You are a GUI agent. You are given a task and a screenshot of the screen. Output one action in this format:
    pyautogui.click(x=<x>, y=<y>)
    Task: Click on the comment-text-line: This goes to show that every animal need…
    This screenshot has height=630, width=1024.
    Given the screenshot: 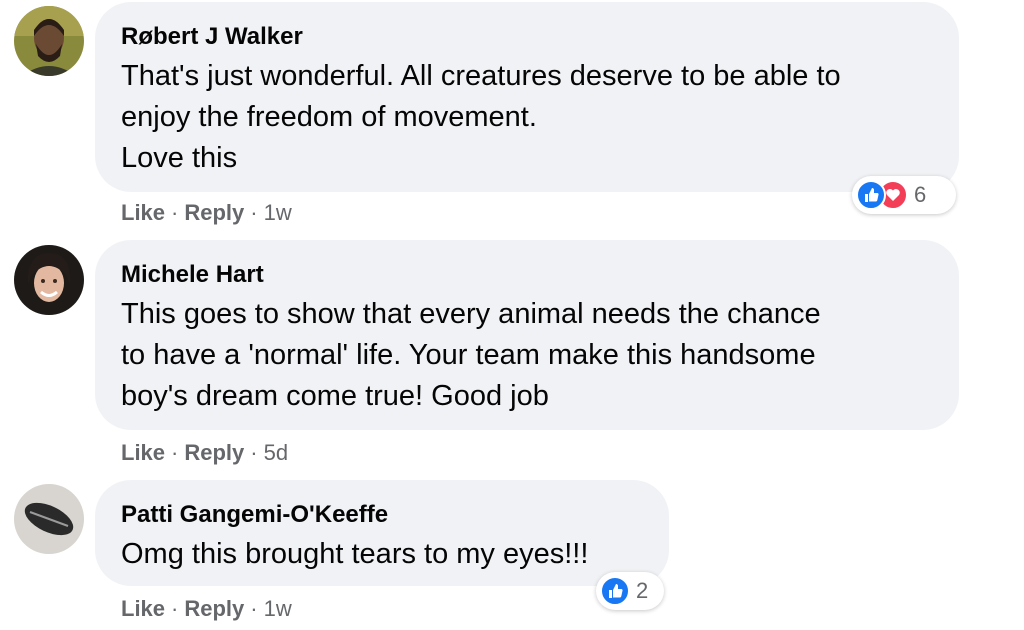 What is the action you would take?
    pyautogui.click(x=471, y=314)
    